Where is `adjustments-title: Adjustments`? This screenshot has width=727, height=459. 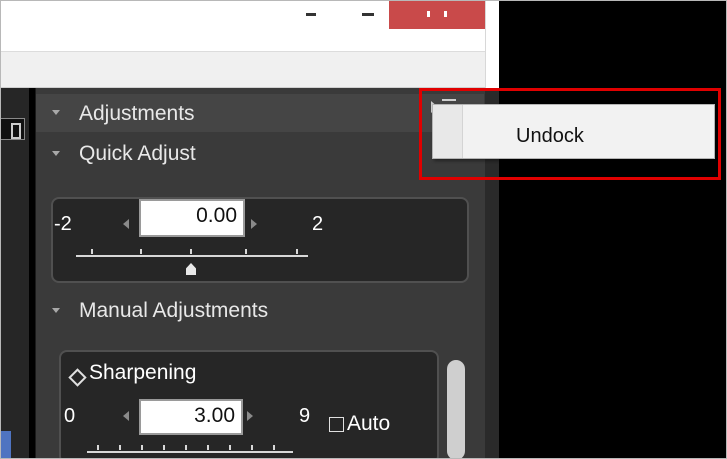 adjustments-title: Adjustments is located at coordinates (137, 113).